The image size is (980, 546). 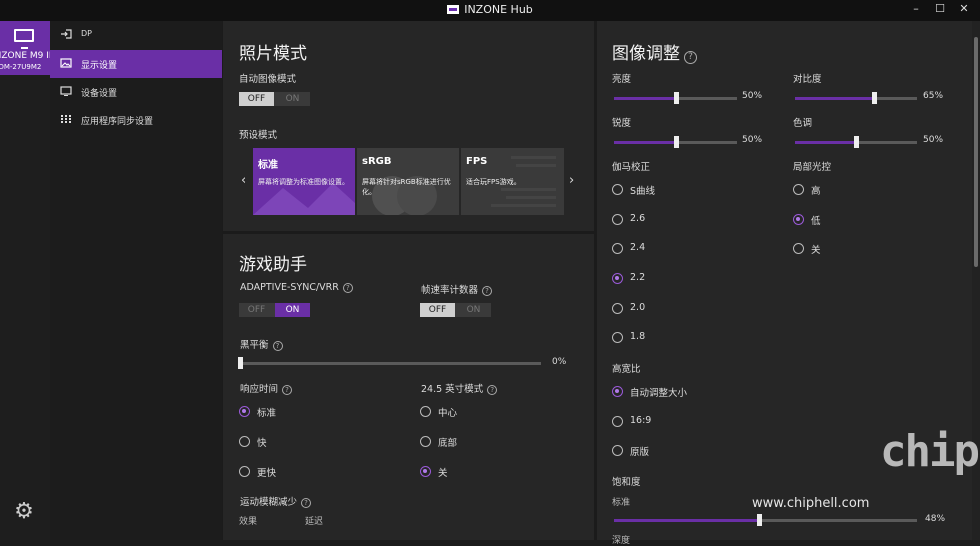 What do you see at coordinates (117, 122) in the screenshot?
I see `nav-item-label: 应用程序同步设置` at bounding box center [117, 122].